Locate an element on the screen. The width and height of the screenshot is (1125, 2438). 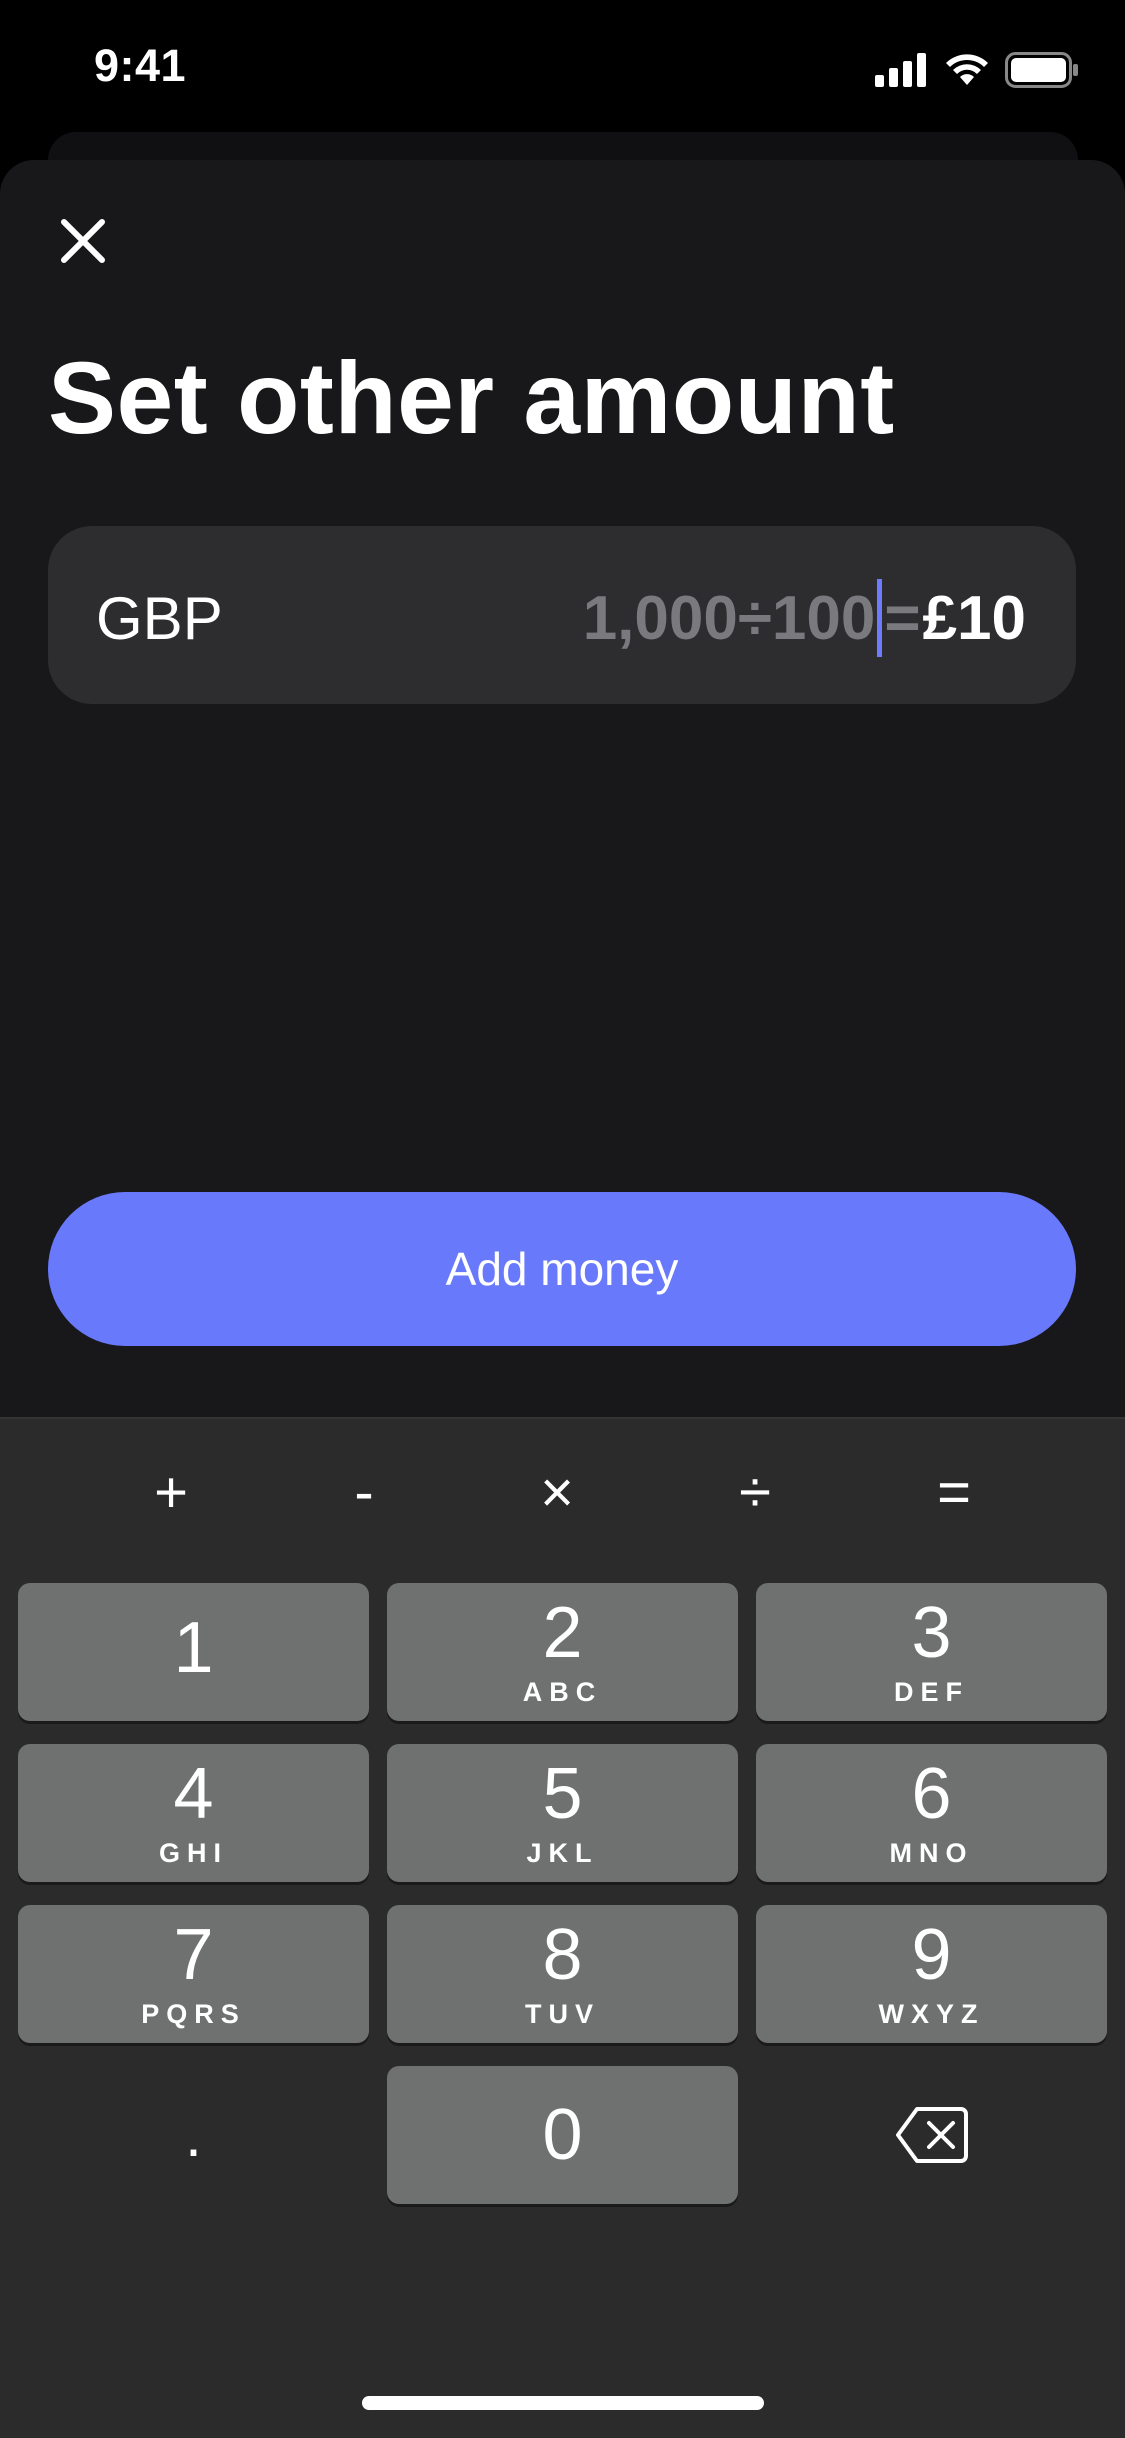
page-title: Set other amount is located at coordinates (471, 398).